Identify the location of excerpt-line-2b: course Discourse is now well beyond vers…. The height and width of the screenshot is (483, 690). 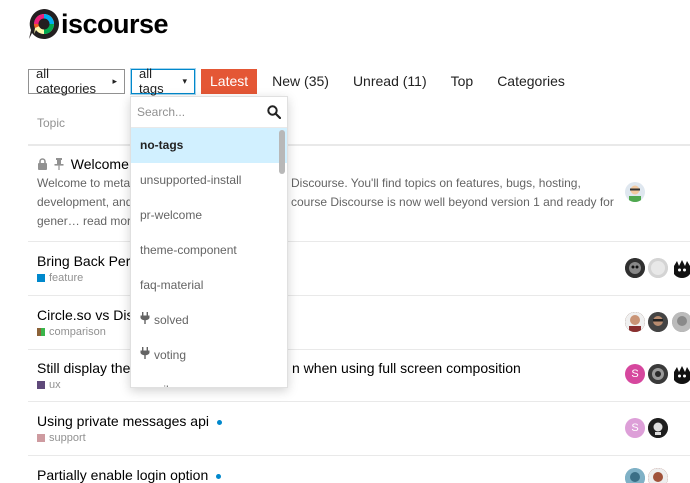
(452, 202).